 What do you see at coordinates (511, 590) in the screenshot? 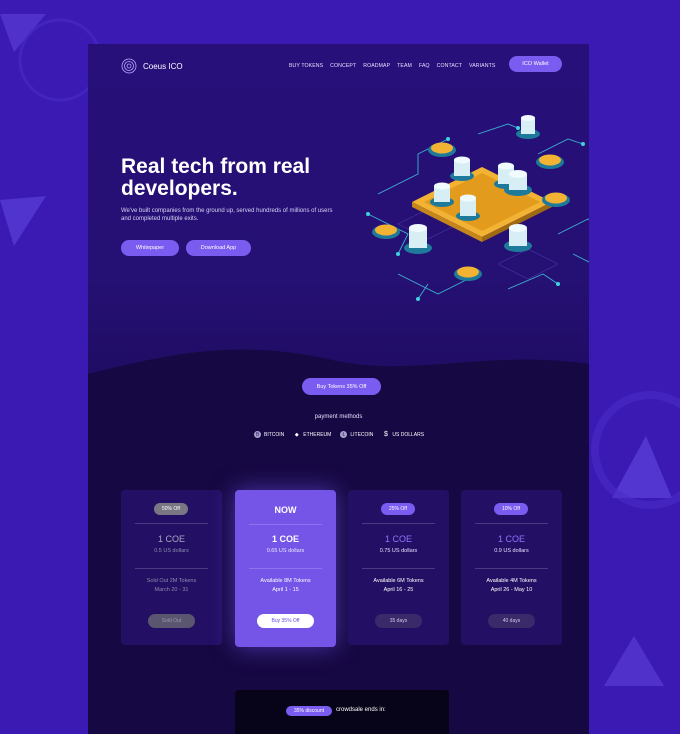
I see `tier-dates: April 26 - May 10` at bounding box center [511, 590].